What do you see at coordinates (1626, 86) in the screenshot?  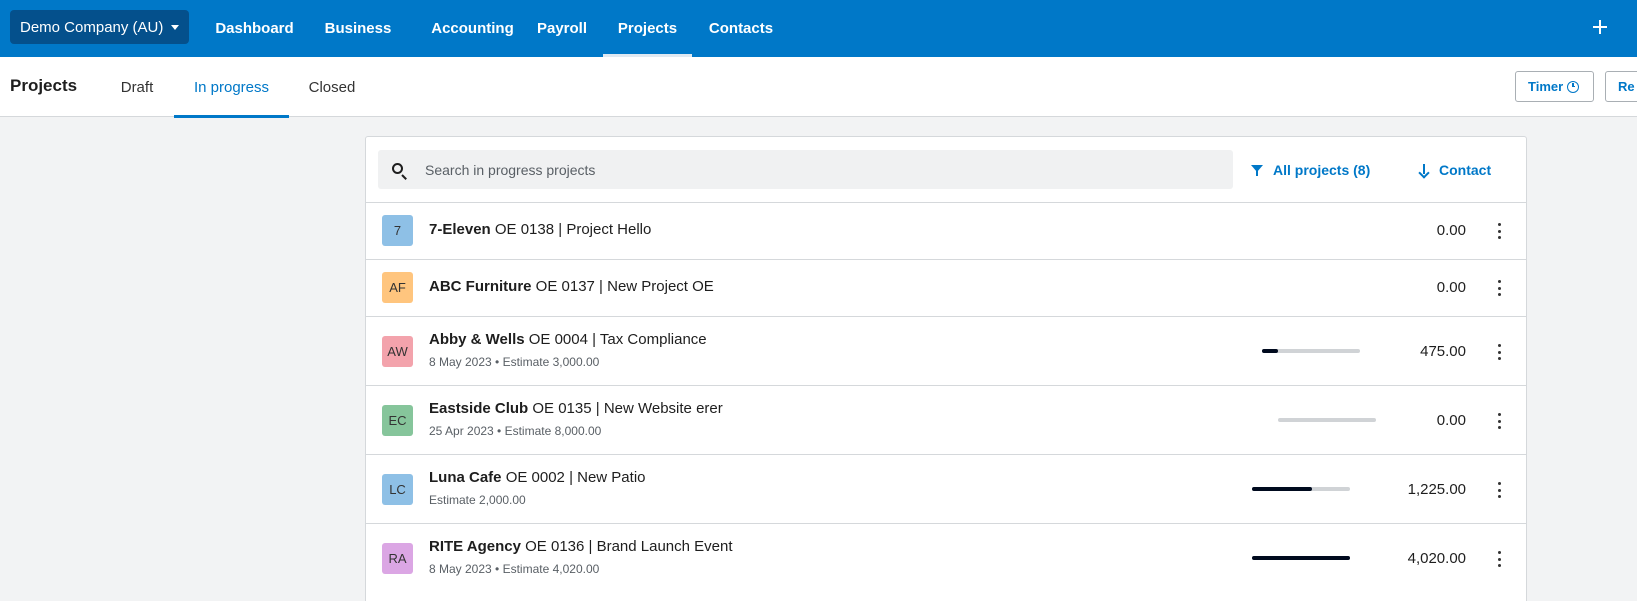 I see `report-button-label: Re` at bounding box center [1626, 86].